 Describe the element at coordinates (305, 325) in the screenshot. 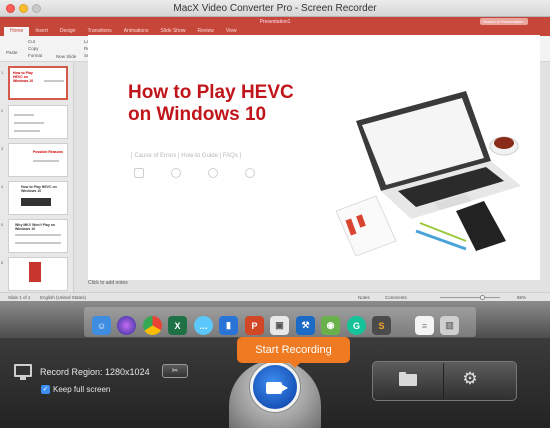

I see `xcode-icon: ⚒` at that location.